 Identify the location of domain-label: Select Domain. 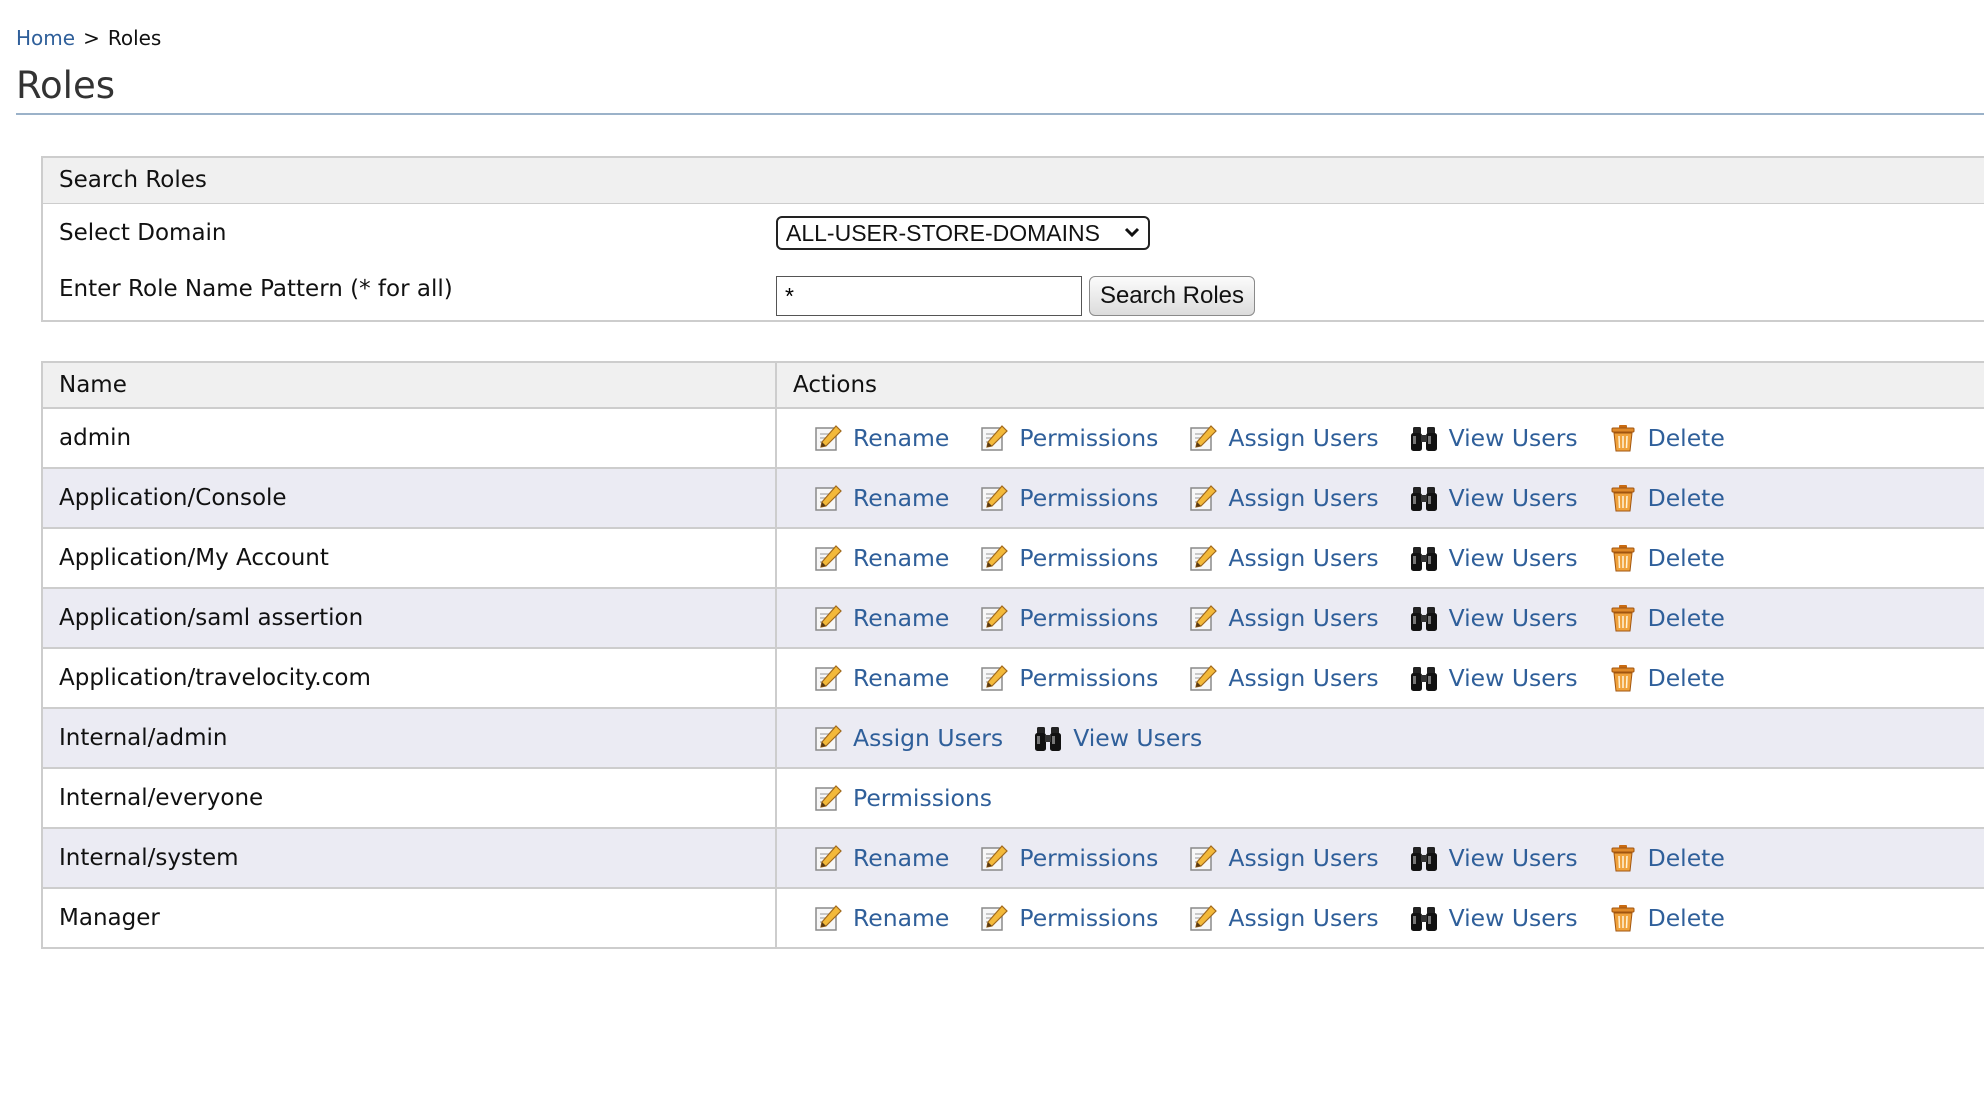
(143, 233).